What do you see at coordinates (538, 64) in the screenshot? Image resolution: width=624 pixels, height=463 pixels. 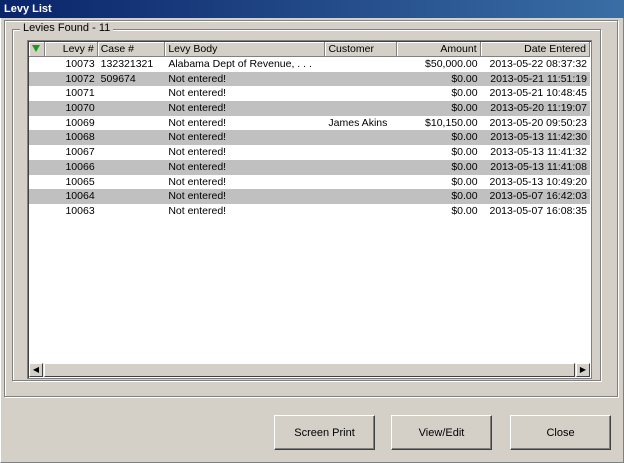 I see `date-entered: 2013-05-22 08:37:32` at bounding box center [538, 64].